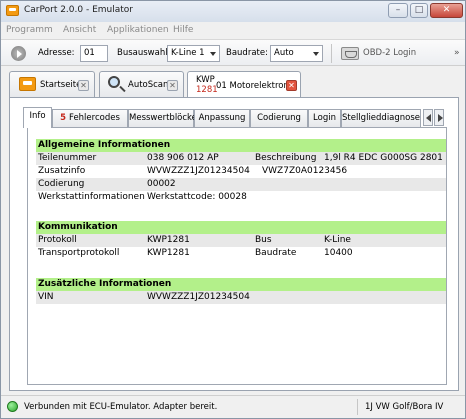 The image size is (466, 419). Describe the element at coordinates (419, 10) in the screenshot. I see `maximize-button: □` at that location.